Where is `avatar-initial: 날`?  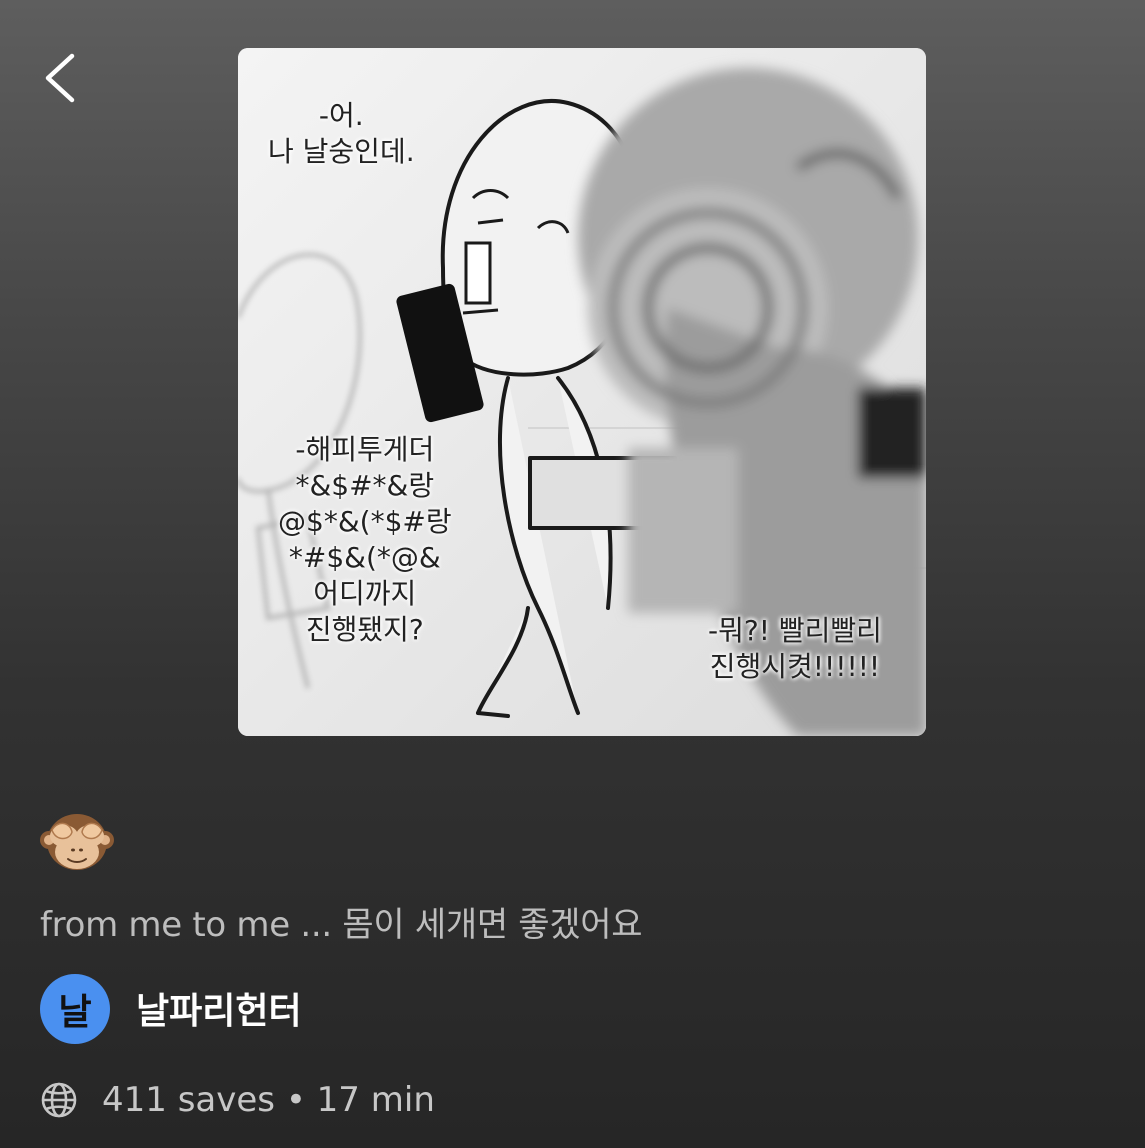 avatar-initial: 날 is located at coordinates (75, 1012).